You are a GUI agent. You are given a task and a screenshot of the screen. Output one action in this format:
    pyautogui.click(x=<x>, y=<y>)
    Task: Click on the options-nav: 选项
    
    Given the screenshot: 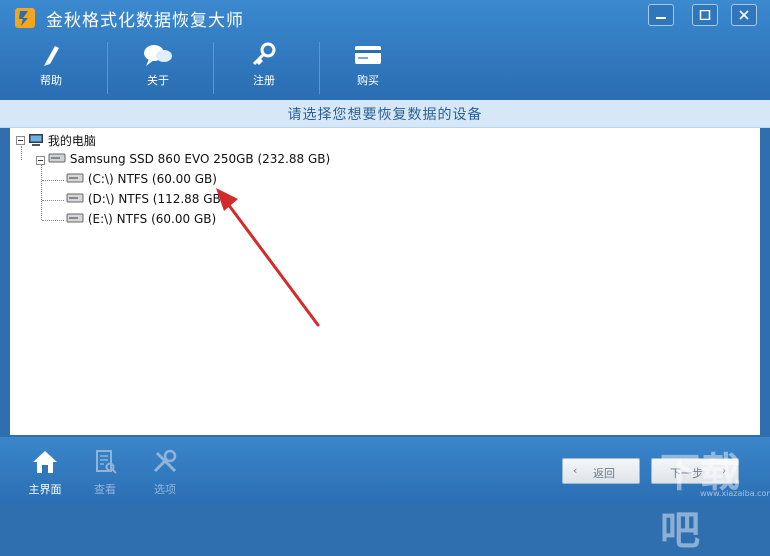 What is the action you would take?
    pyautogui.click(x=165, y=473)
    